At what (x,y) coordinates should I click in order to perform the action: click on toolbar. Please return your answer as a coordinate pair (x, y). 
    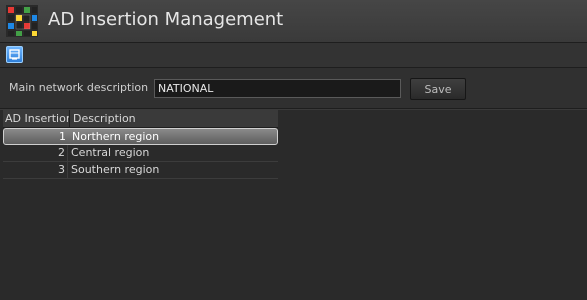
    Looking at the image, I should click on (293, 55).